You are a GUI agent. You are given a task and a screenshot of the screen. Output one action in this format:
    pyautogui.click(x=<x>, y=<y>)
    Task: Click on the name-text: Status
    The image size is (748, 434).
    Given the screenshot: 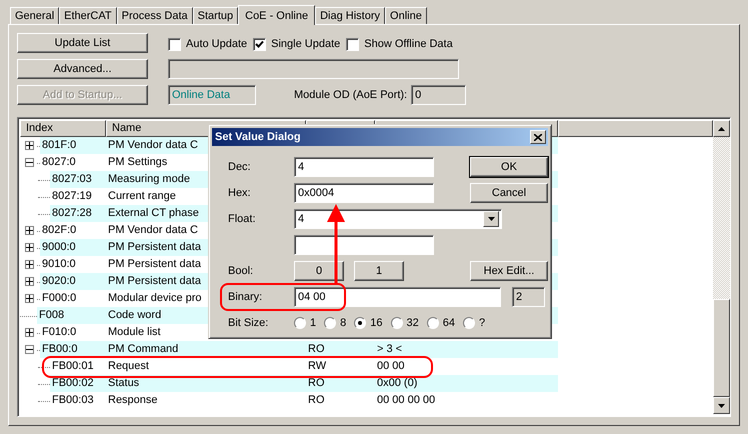 What is the action you would take?
    pyautogui.click(x=124, y=383)
    